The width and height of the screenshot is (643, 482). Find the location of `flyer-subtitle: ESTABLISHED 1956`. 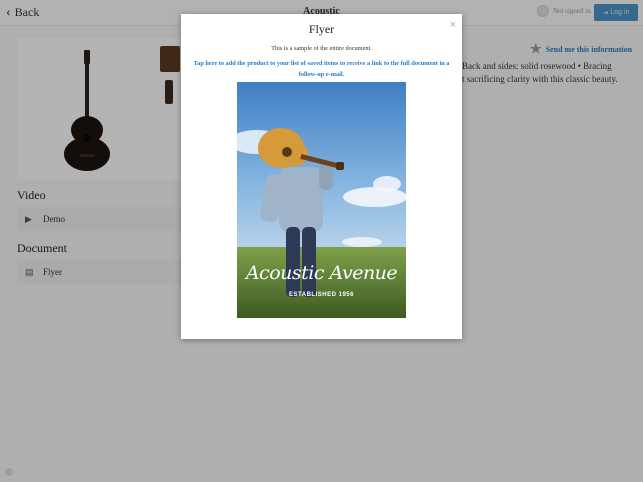

flyer-subtitle: ESTABLISHED 1956 is located at coordinates (321, 295).